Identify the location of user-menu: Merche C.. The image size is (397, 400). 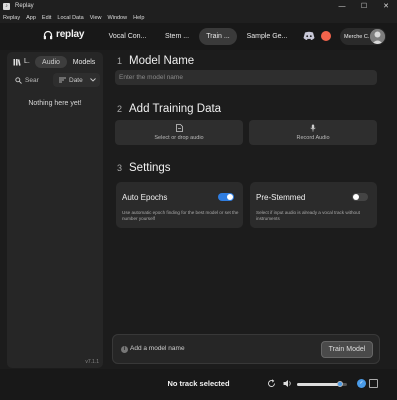
(363, 36).